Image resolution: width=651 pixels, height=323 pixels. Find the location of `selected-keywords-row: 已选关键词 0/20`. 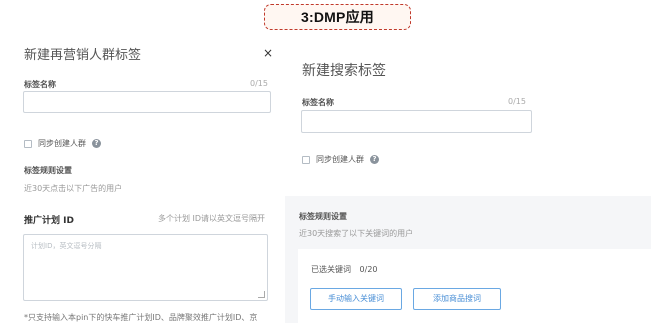

selected-keywords-row: 已选关键词 0/20 is located at coordinates (344, 269).